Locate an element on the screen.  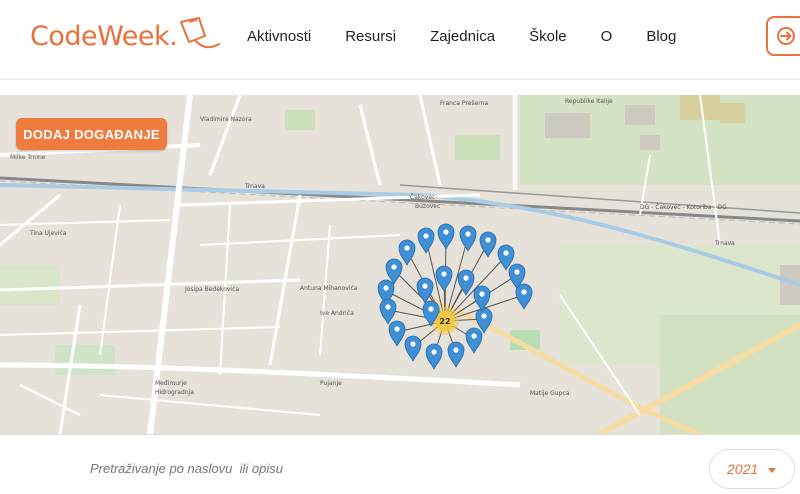
map-label-street: Franca Prešerna is located at coordinates (464, 103).